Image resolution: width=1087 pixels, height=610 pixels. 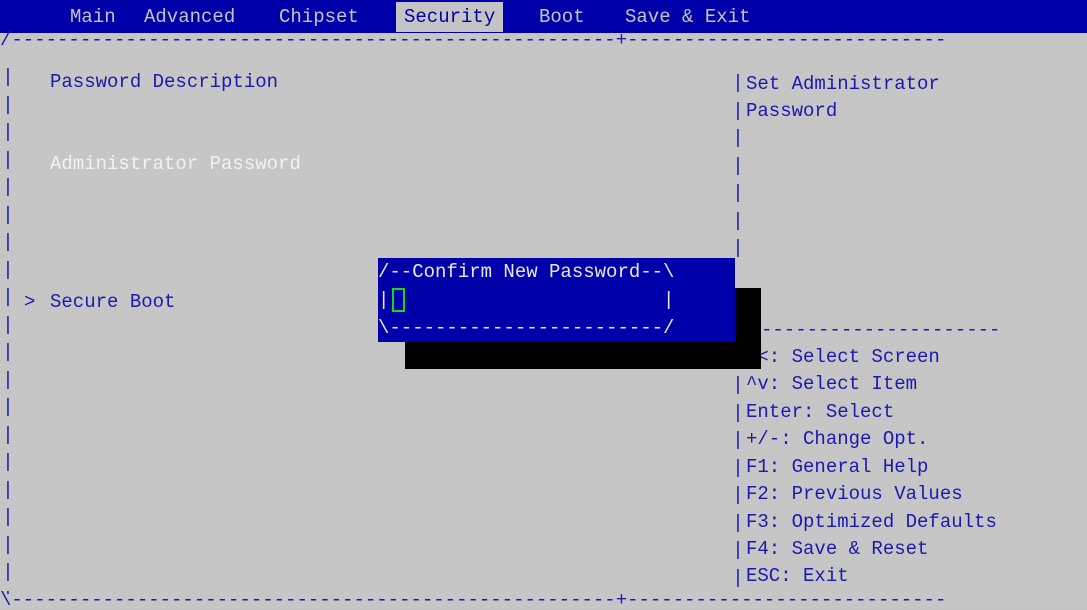 What do you see at coordinates (837, 439) in the screenshot?
I see `key-hint-change-opt: +/-: Change Opt.` at bounding box center [837, 439].